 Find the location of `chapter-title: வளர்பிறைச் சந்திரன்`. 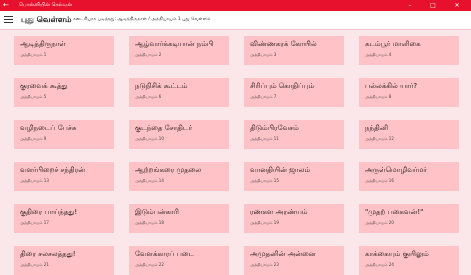

chapter-title: வளர்பிறைச் சந்திரன் is located at coordinates (53, 170).